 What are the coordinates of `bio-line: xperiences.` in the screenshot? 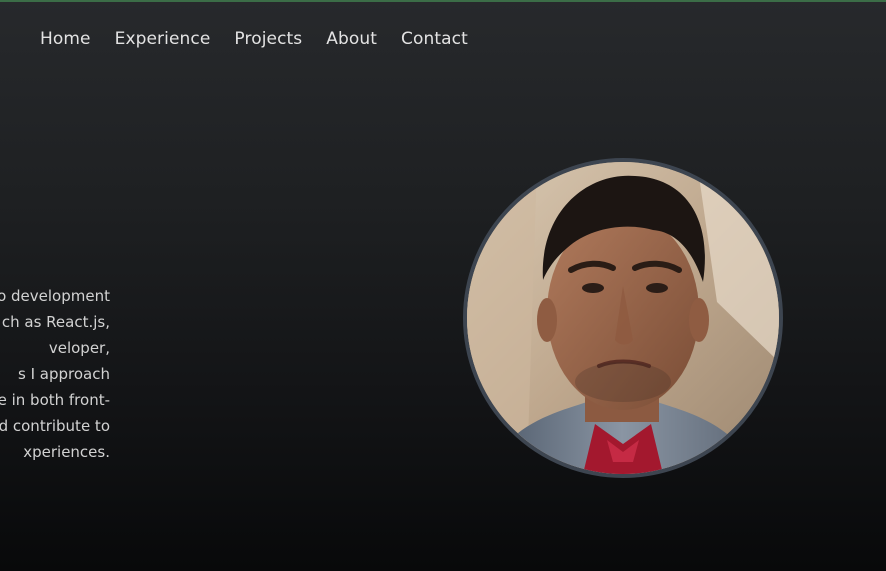 It's located at (66, 452).